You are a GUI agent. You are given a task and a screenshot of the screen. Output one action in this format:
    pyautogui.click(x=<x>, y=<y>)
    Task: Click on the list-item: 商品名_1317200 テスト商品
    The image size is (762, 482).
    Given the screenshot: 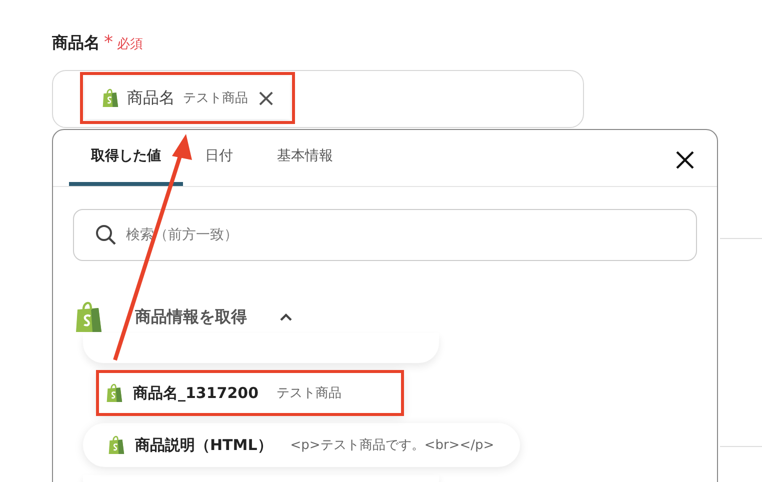 What is the action you would take?
    pyautogui.click(x=250, y=393)
    